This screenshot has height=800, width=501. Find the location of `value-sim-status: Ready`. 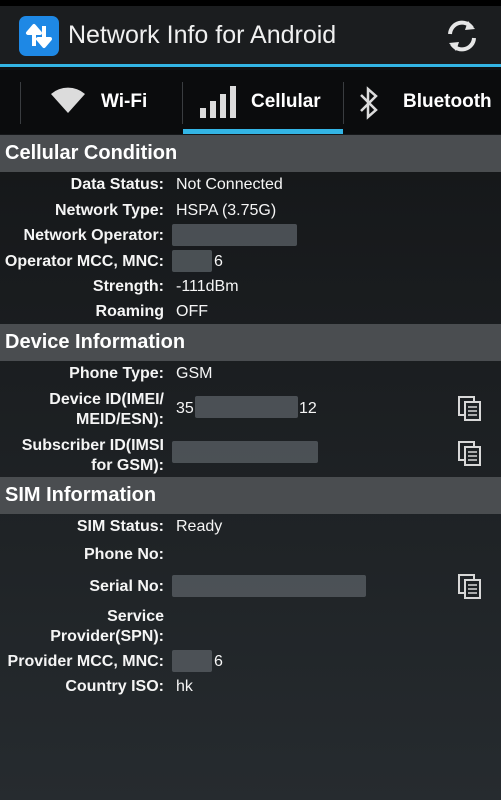

value-sim-status: Ready is located at coordinates (199, 526).